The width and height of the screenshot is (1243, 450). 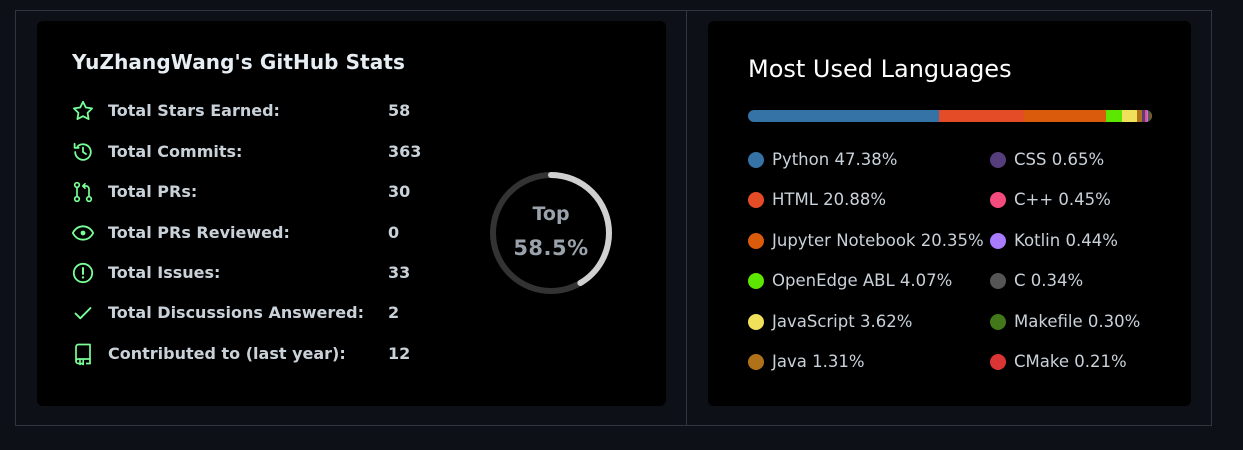 What do you see at coordinates (405, 151) in the screenshot?
I see `stat-value: 363` at bounding box center [405, 151].